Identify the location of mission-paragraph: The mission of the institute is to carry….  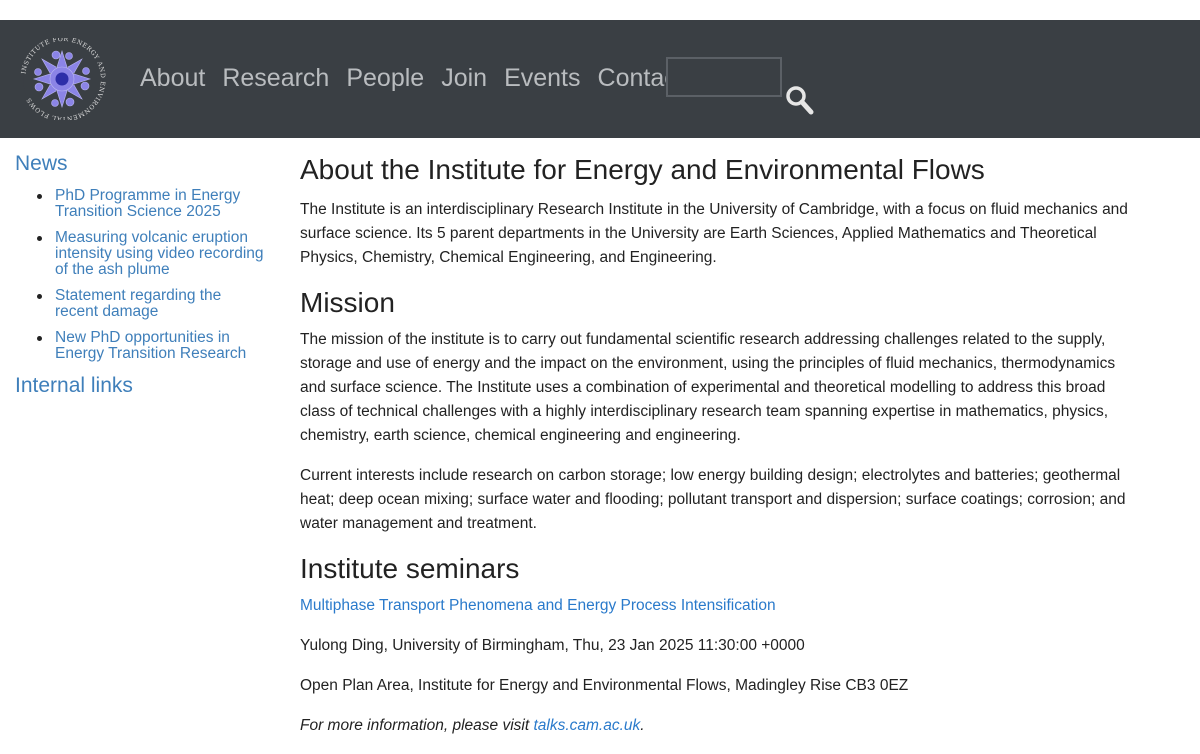
(708, 387).